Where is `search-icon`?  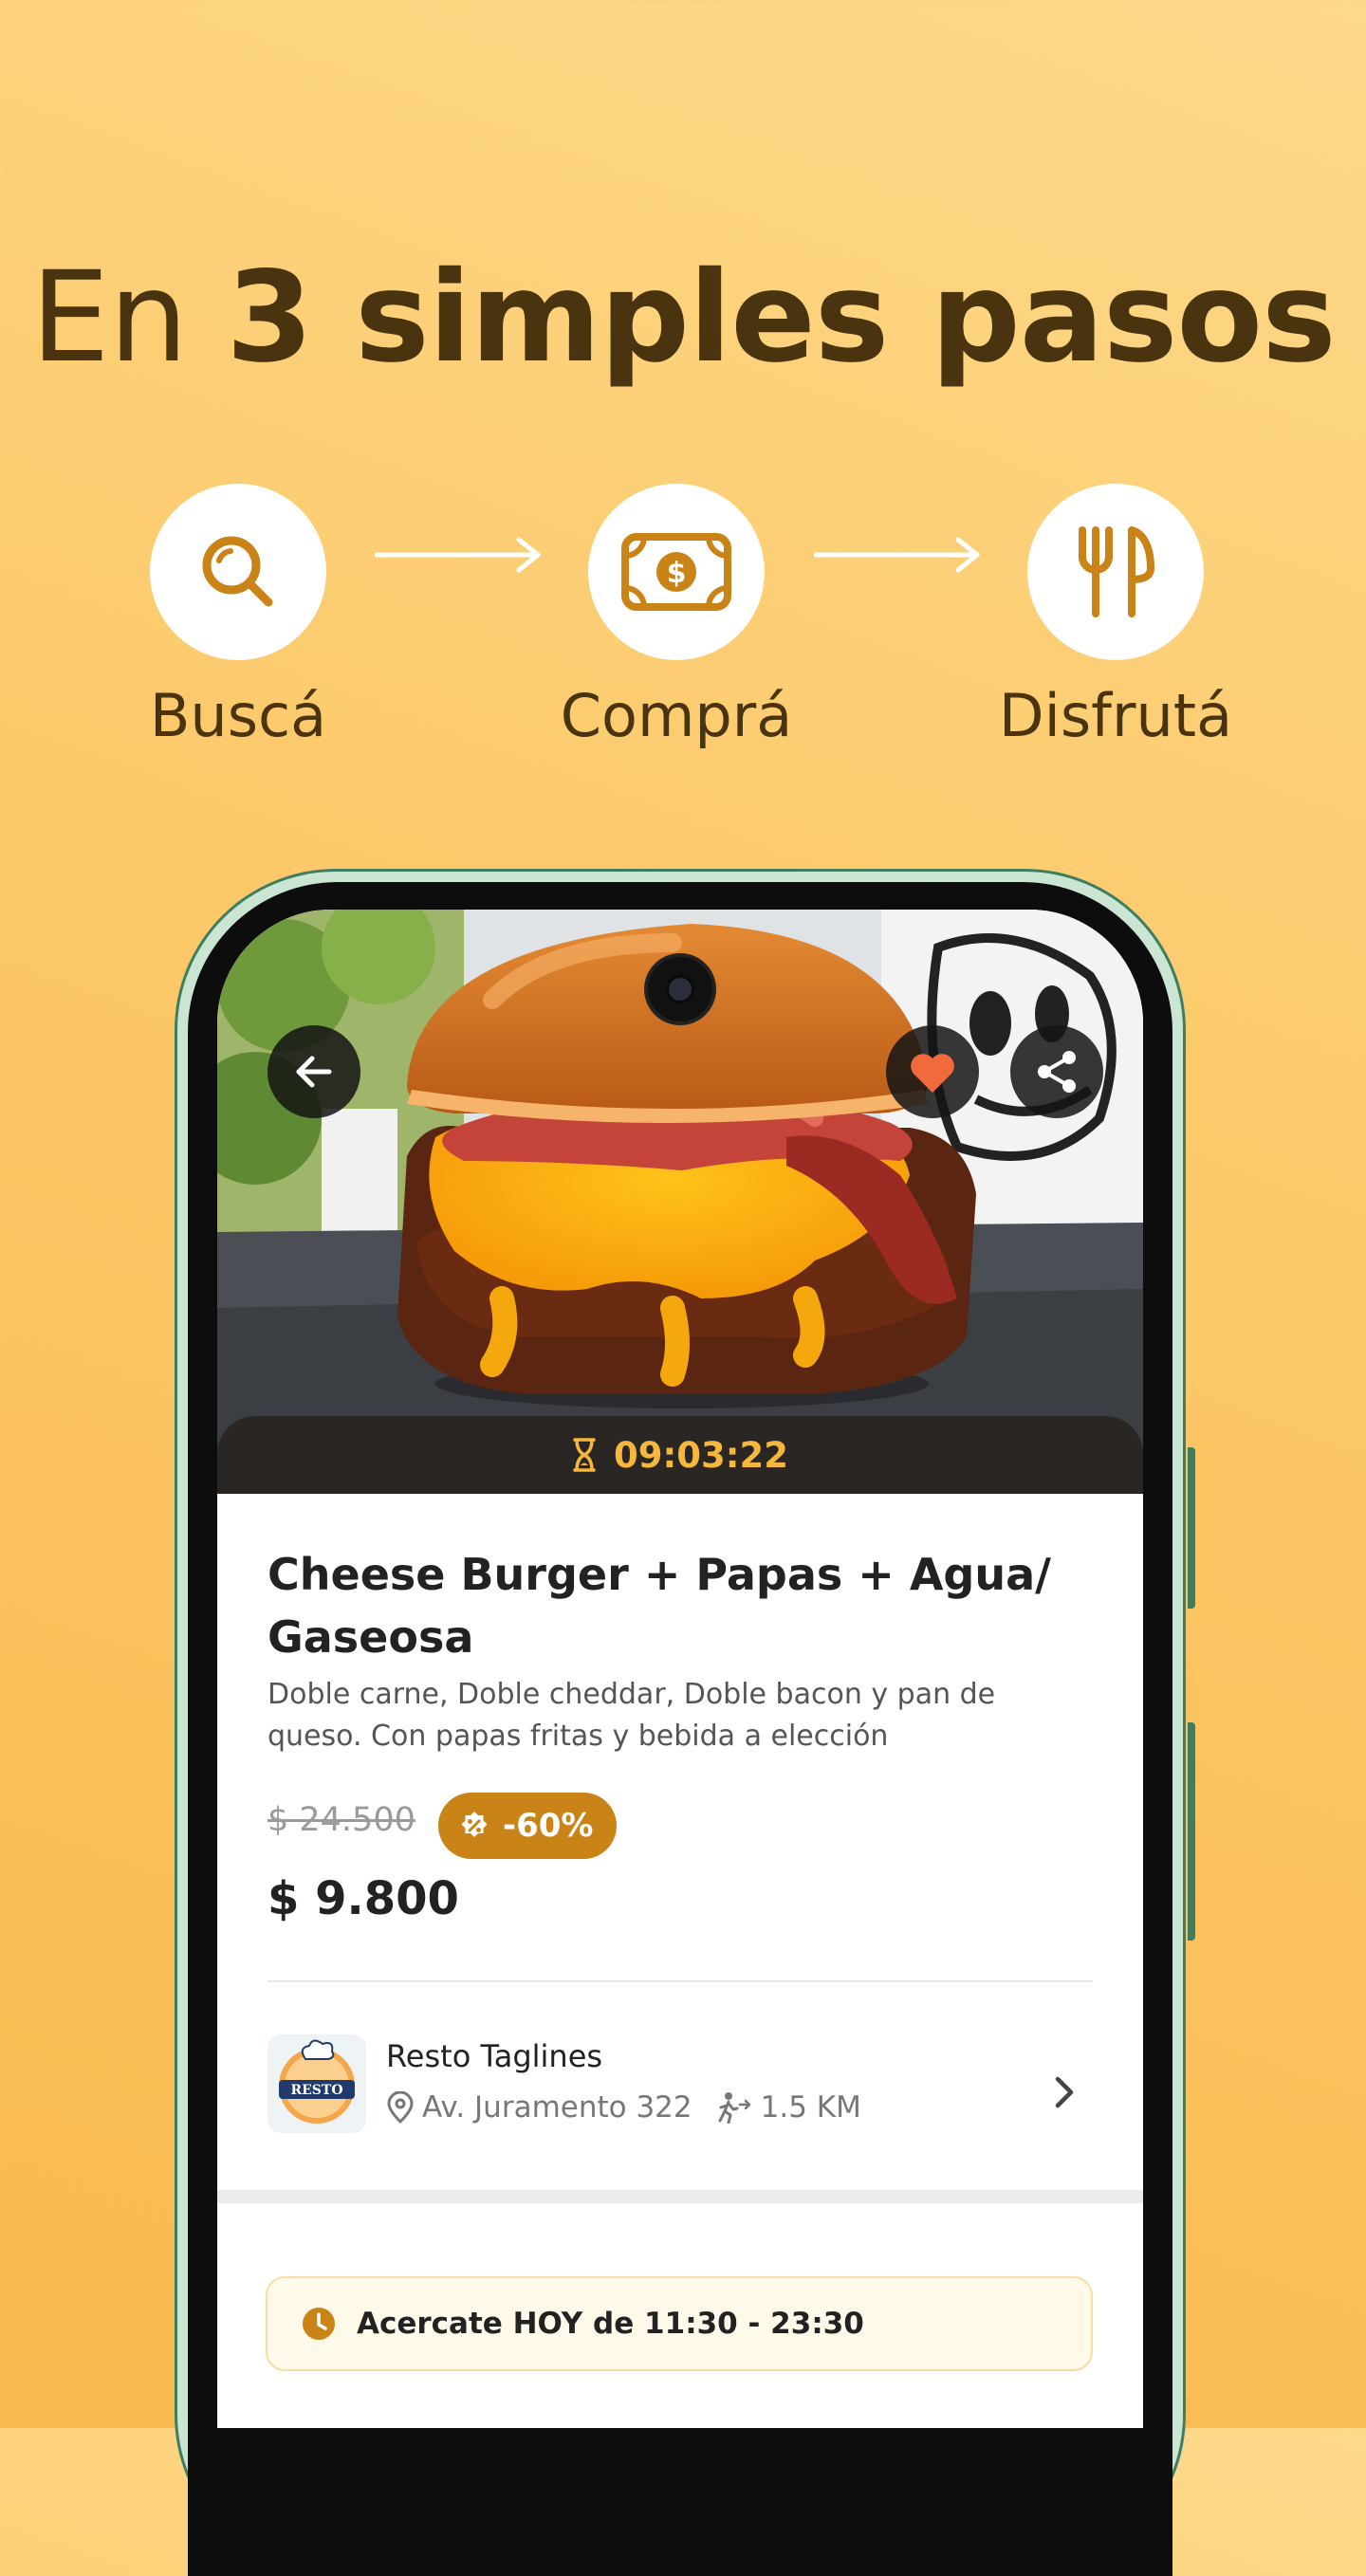 search-icon is located at coordinates (237, 571).